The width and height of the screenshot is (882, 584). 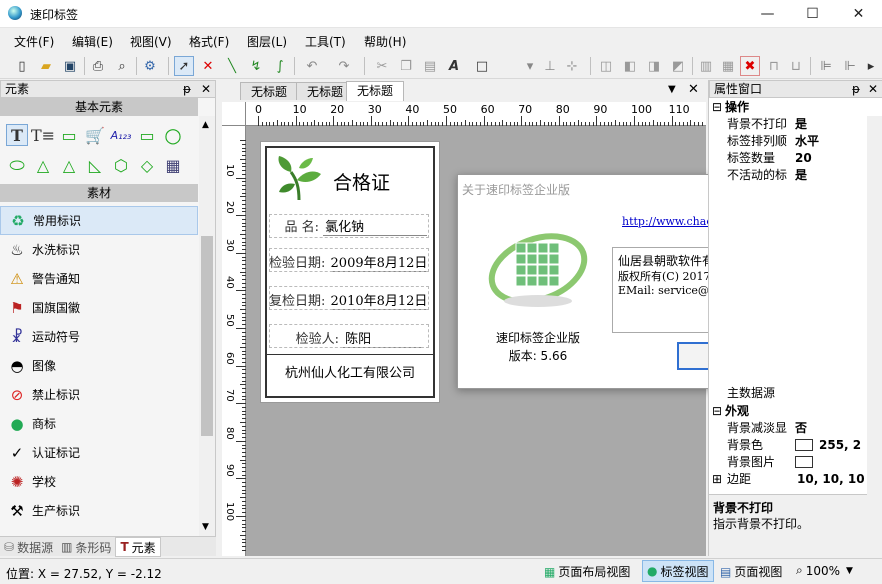 What do you see at coordinates (205, 125) in the screenshot?
I see `scroll-up-icon: ▲` at bounding box center [205, 125].